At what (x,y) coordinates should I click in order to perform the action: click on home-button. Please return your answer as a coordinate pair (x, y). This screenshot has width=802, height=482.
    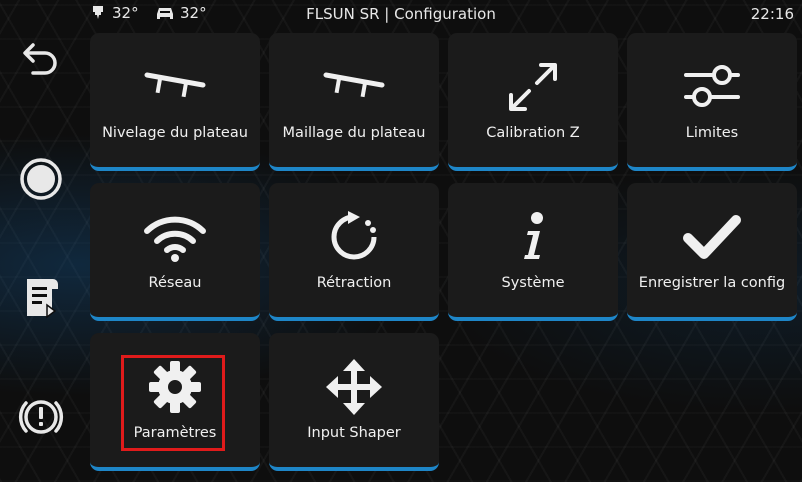
    Looking at the image, I should click on (41, 179).